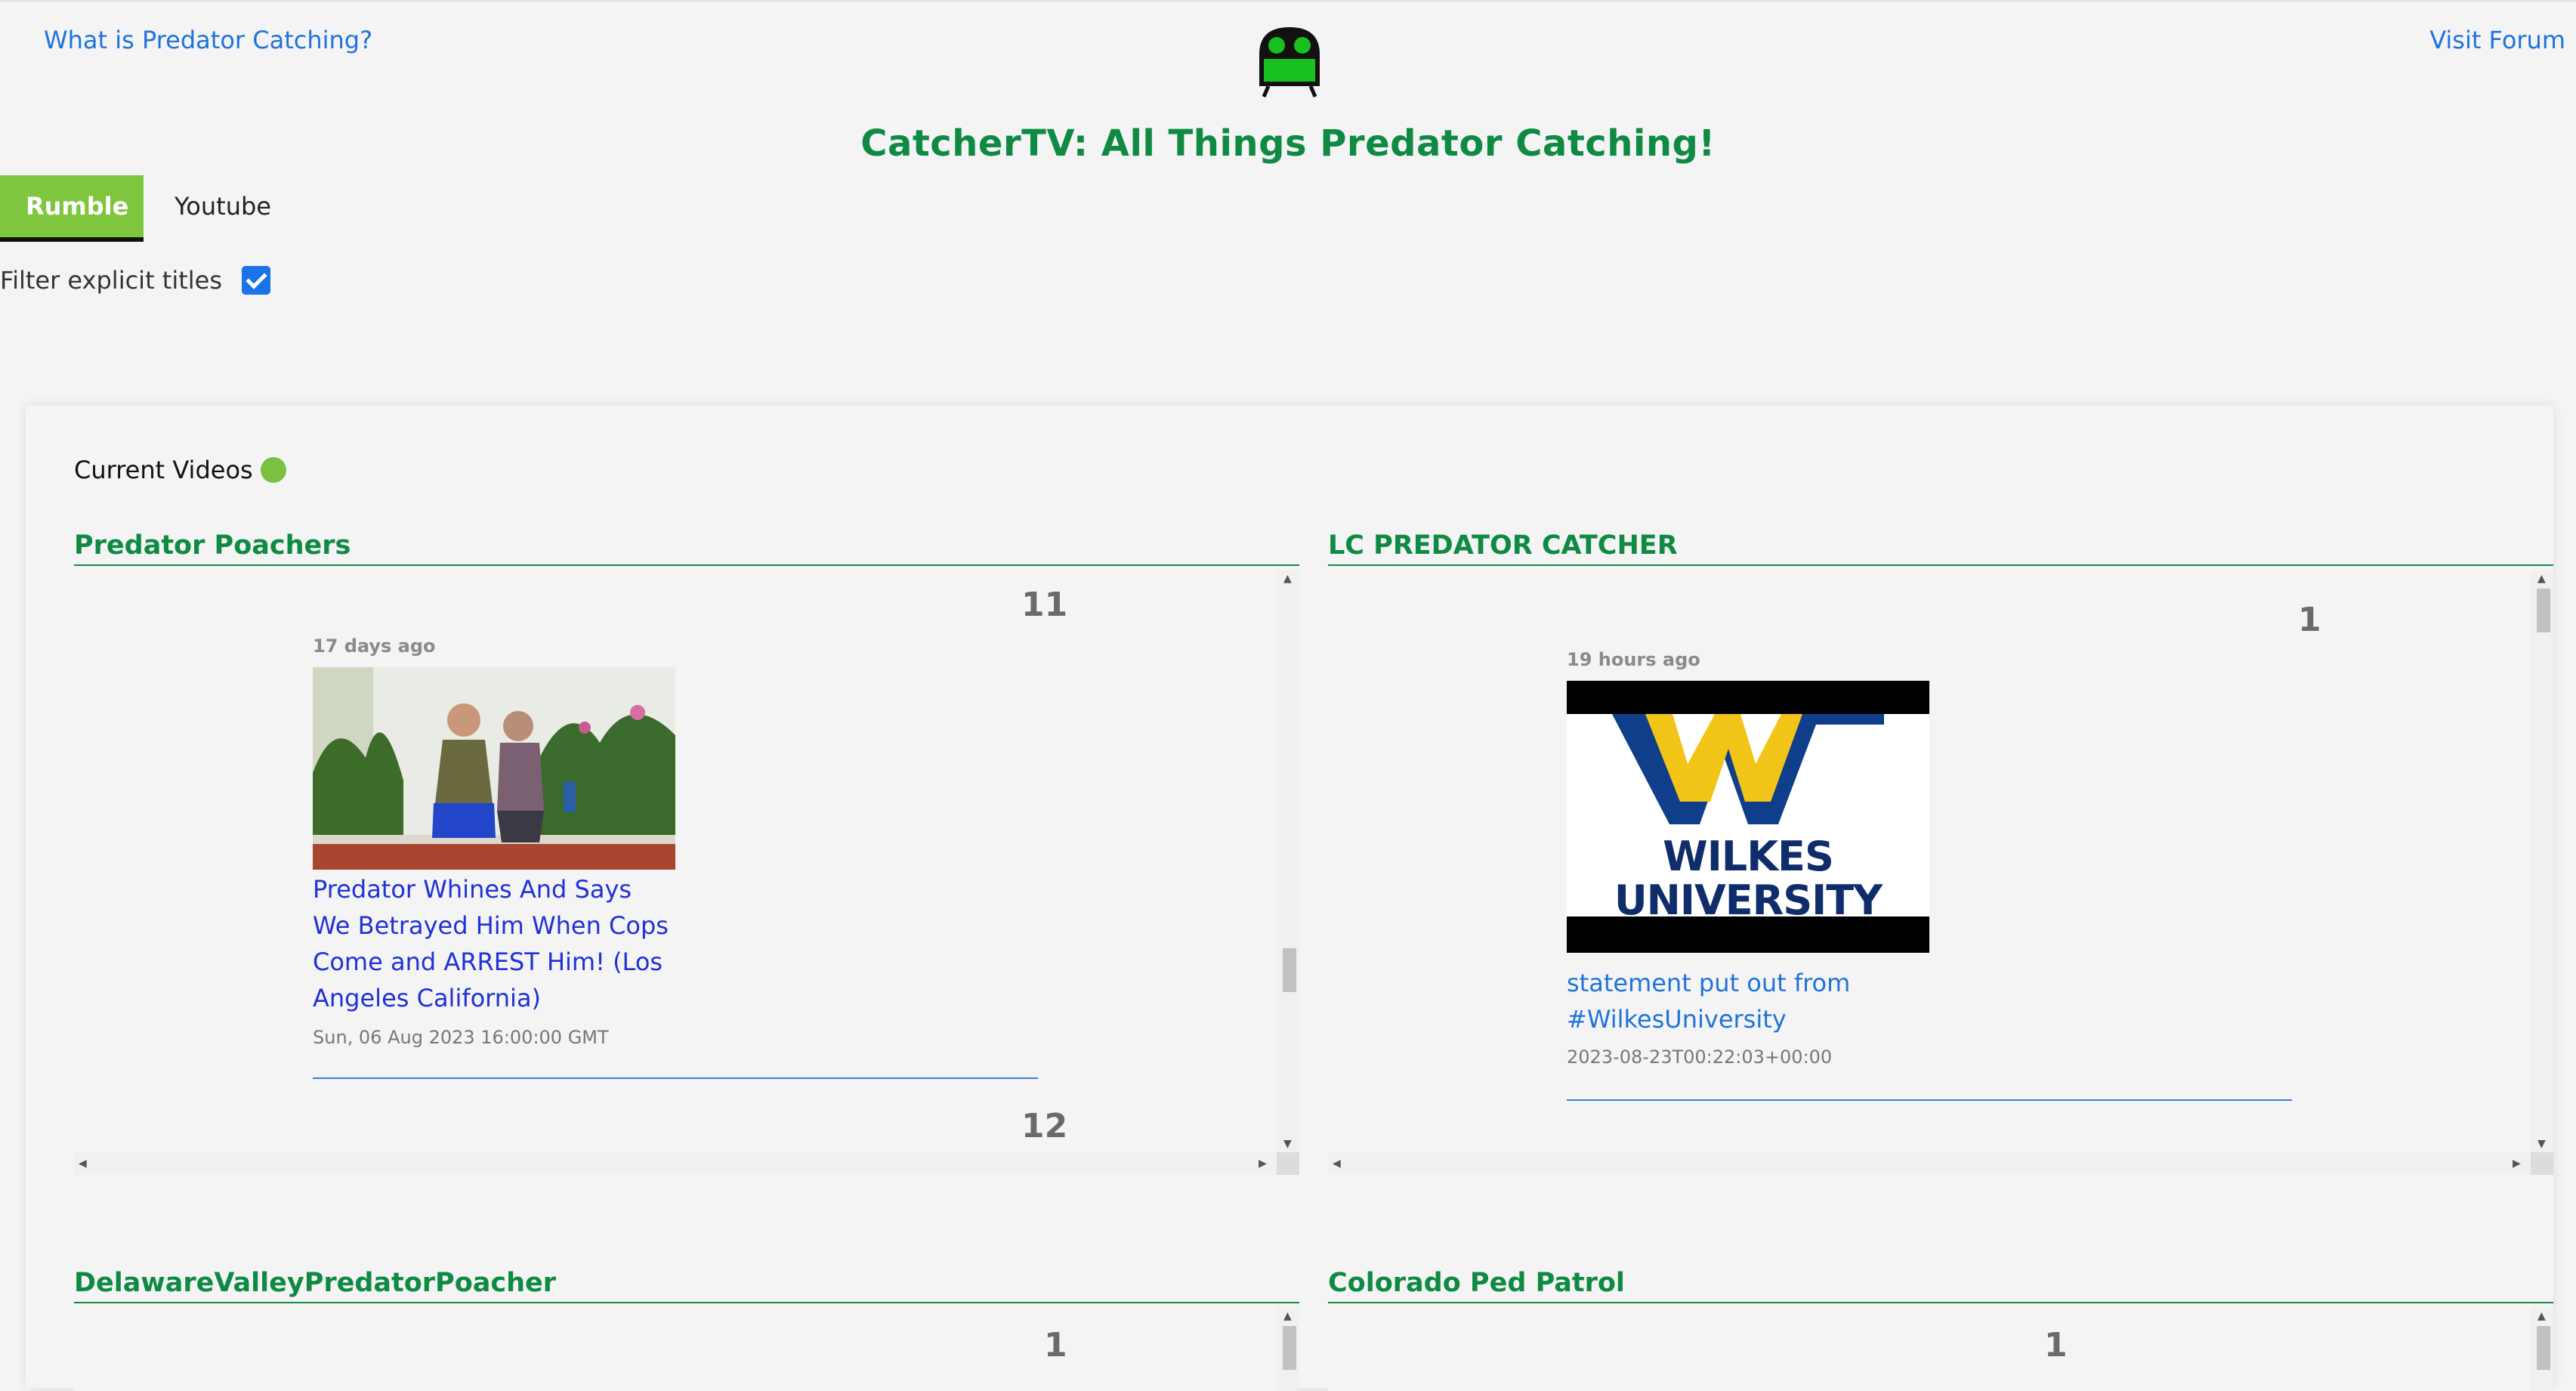 The height and width of the screenshot is (1391, 2576). Describe the element at coordinates (273, 470) in the screenshot. I see `live-status-icon` at that location.